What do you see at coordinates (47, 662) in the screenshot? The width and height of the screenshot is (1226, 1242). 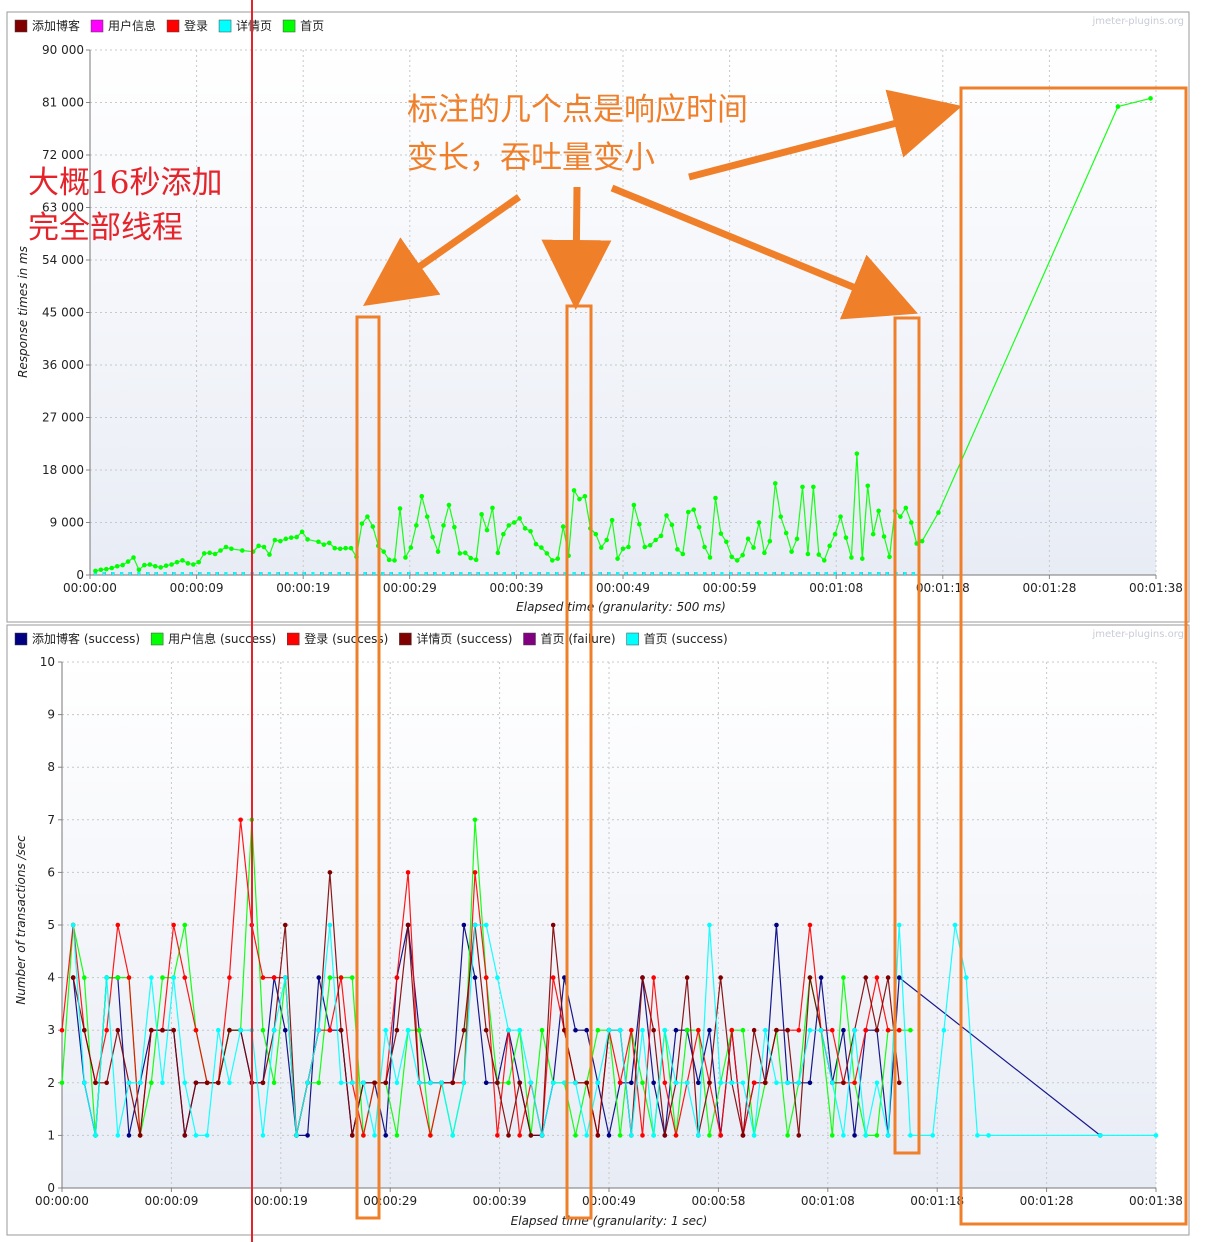 I see `y-tick-label: 10` at bounding box center [47, 662].